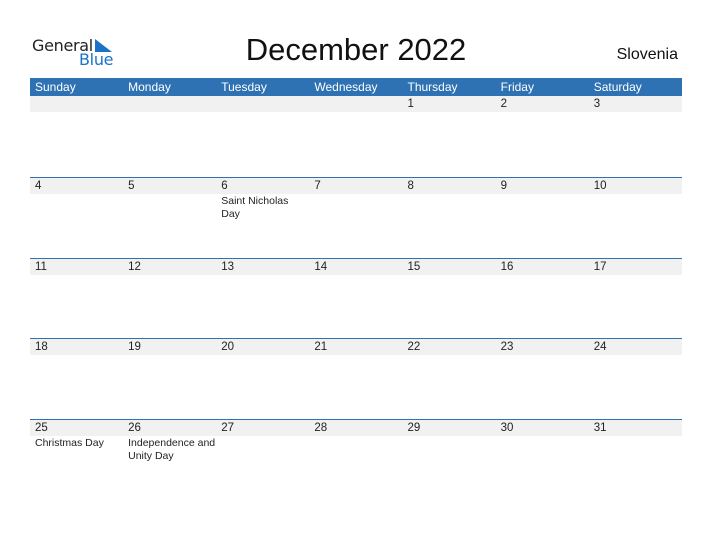 This screenshot has width=712, height=550. What do you see at coordinates (228, 427) in the screenshot?
I see `day-number: 27` at bounding box center [228, 427].